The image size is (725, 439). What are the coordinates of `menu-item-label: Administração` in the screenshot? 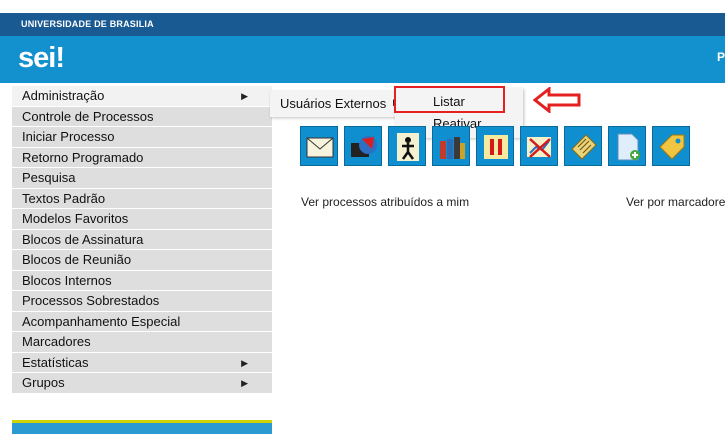 It's located at (63, 95).